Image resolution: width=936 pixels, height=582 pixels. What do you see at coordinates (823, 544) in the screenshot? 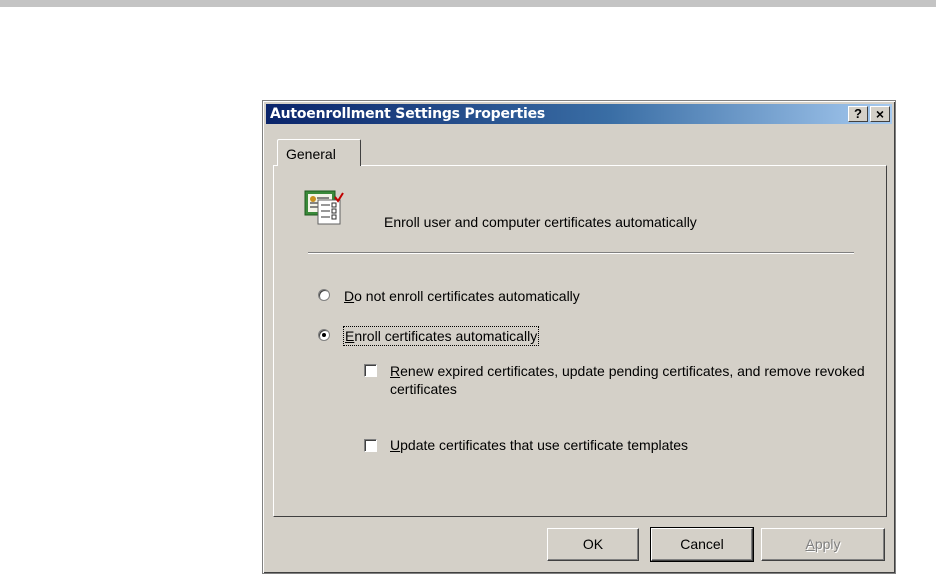
I see `apply-button: Apply` at bounding box center [823, 544].